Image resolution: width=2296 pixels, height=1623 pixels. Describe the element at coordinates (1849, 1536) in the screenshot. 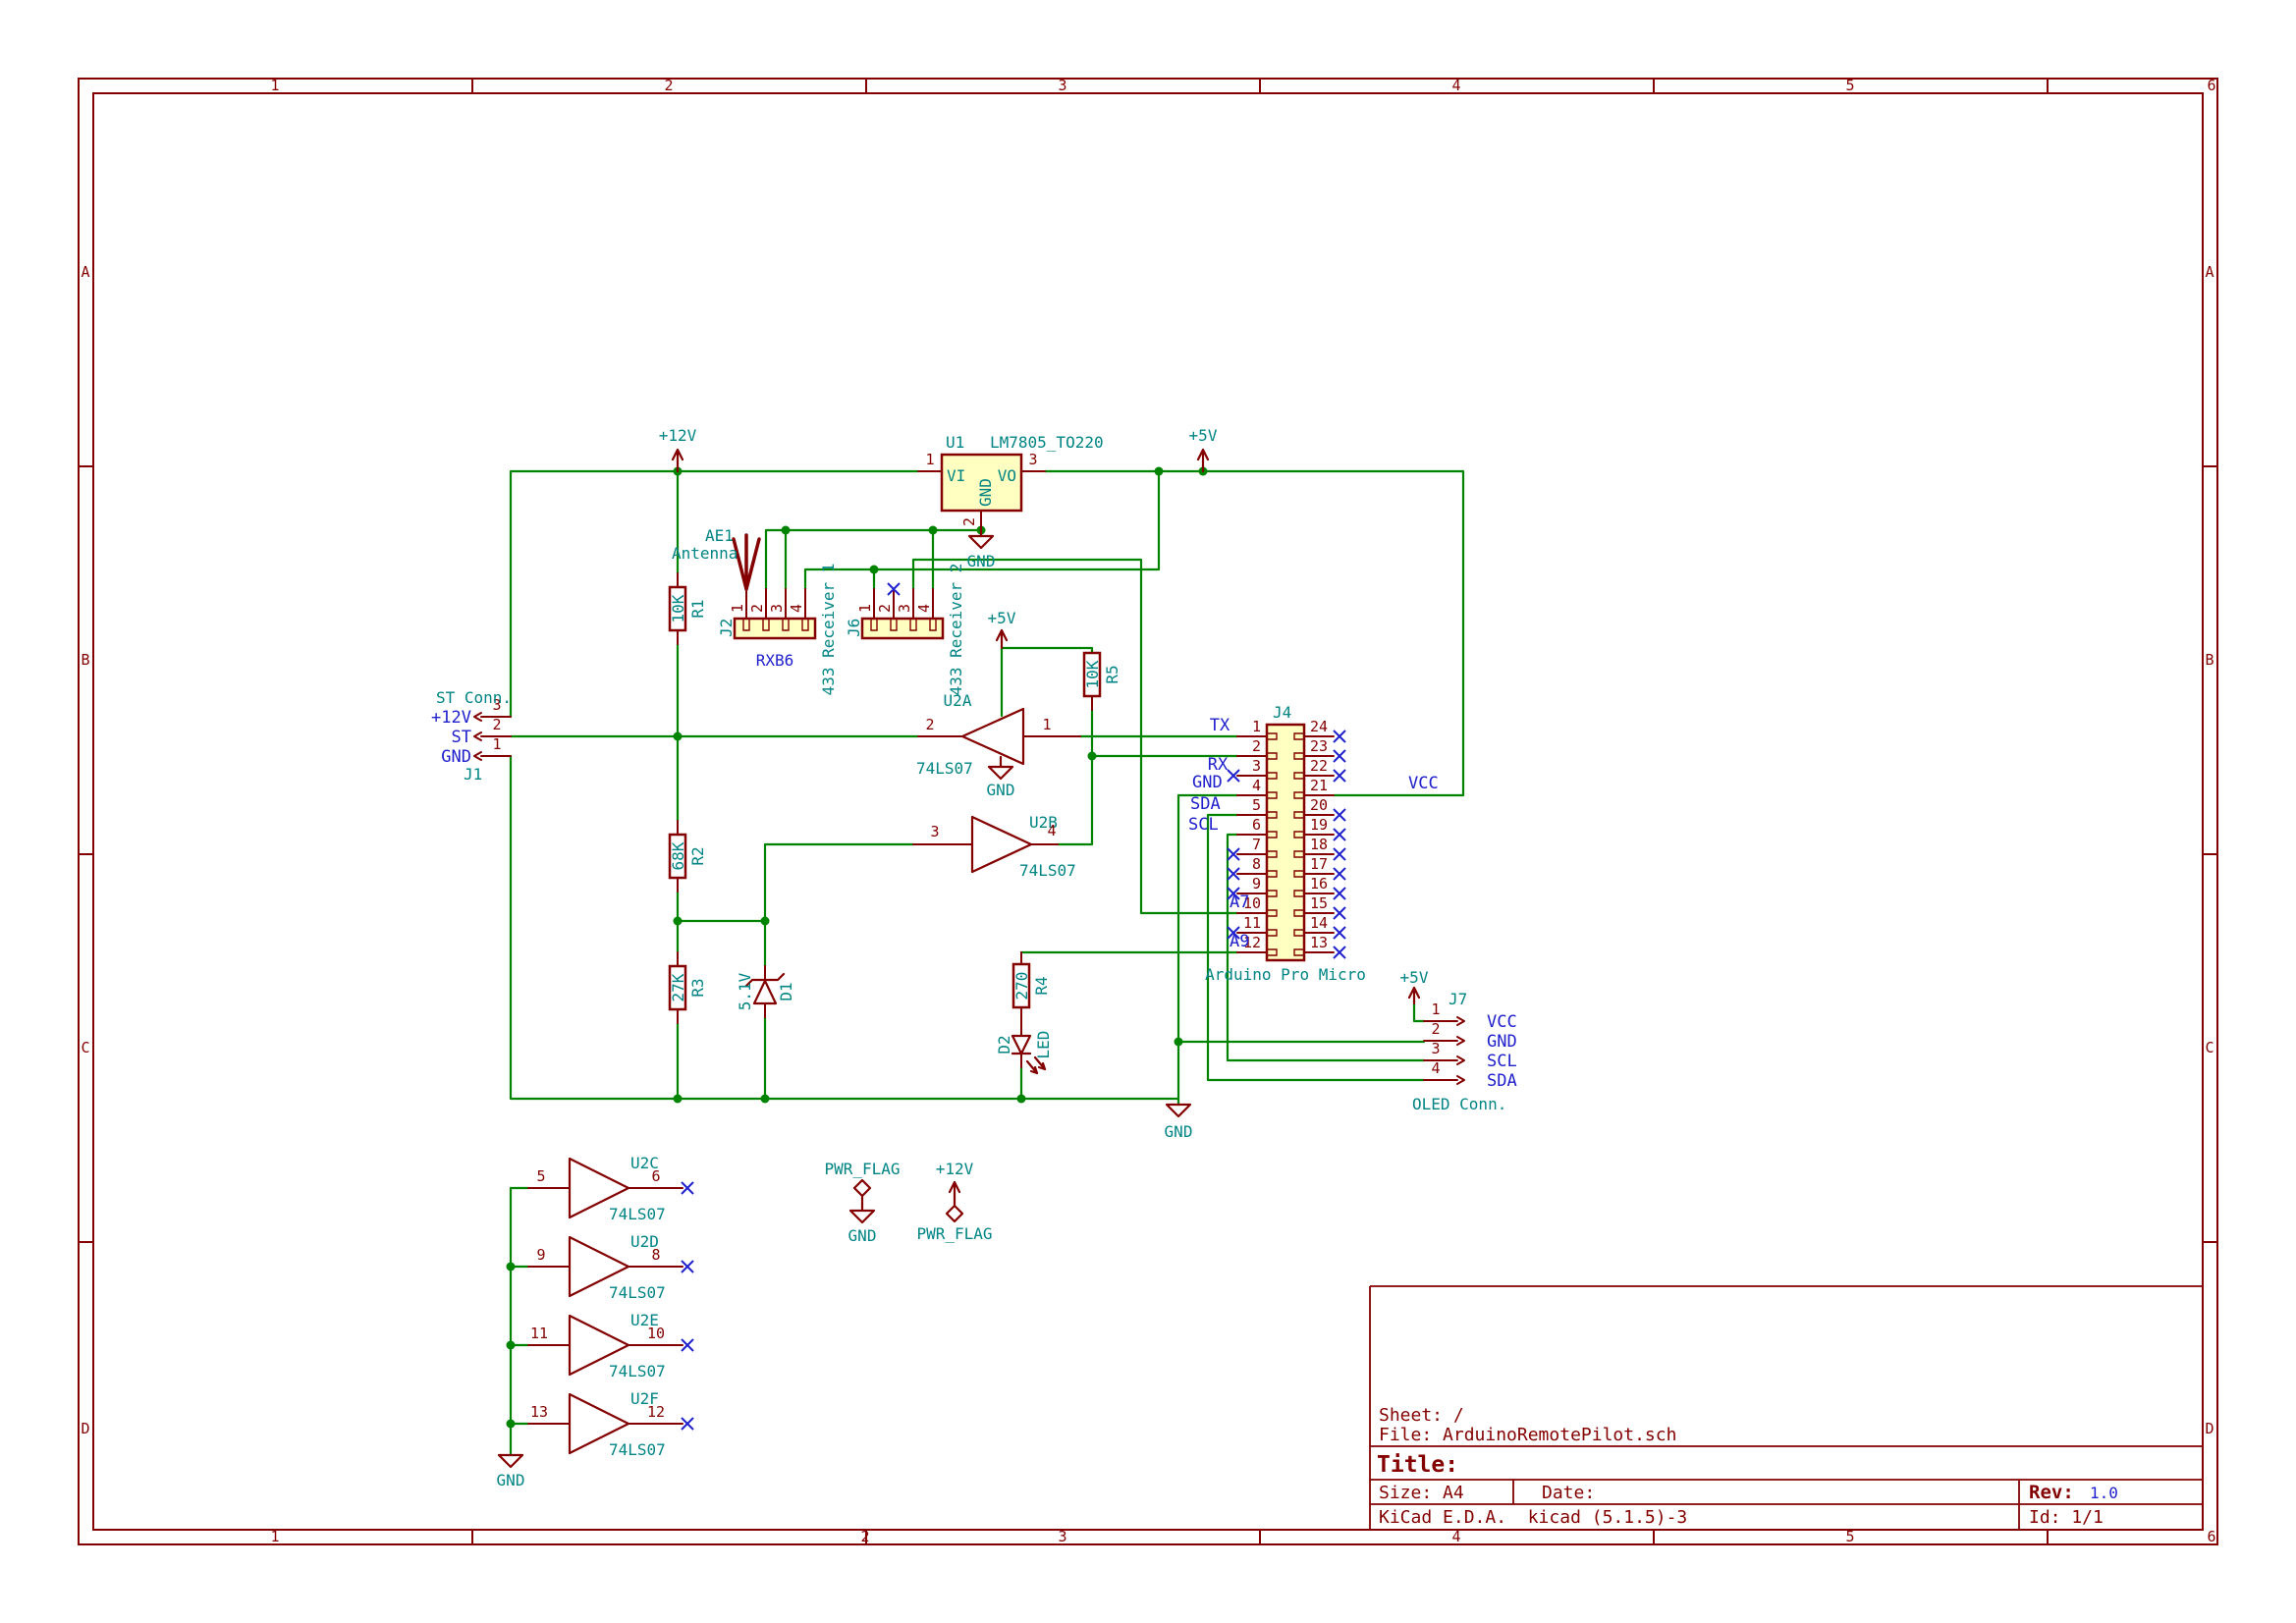

I see `frame-col: 5` at that location.